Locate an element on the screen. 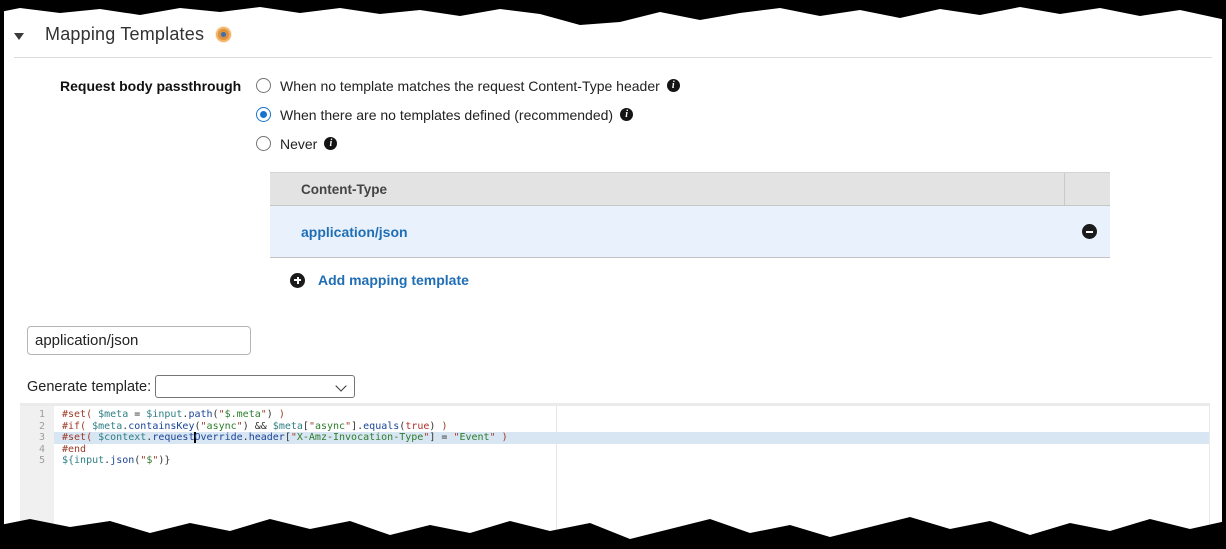  add-mapping-template-link: Add mapping template is located at coordinates (393, 280).